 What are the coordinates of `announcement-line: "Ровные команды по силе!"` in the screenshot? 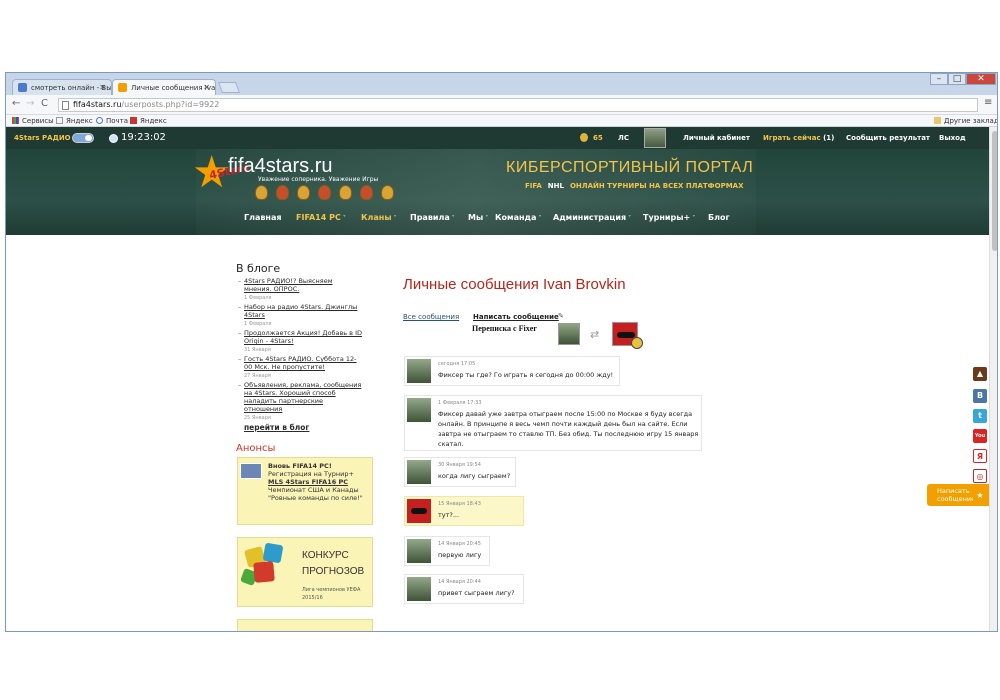 It's located at (315, 498).